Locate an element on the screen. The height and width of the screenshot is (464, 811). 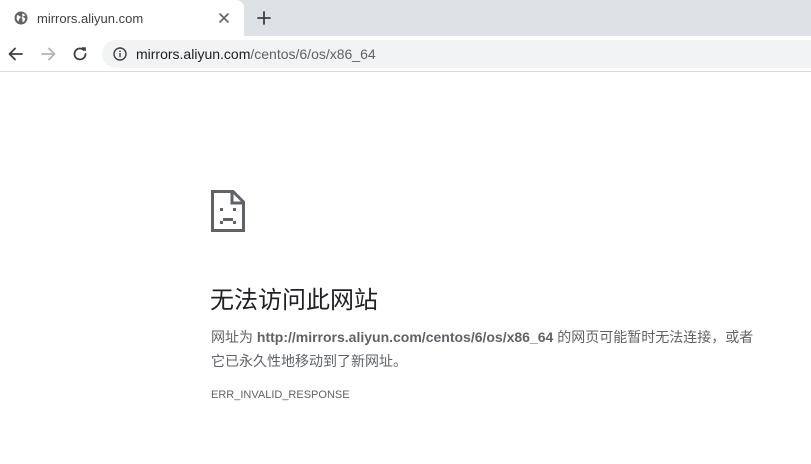
address-bar: mirrors.aliyun.com/centos/6/os/x86_64 is located at coordinates (456, 54).